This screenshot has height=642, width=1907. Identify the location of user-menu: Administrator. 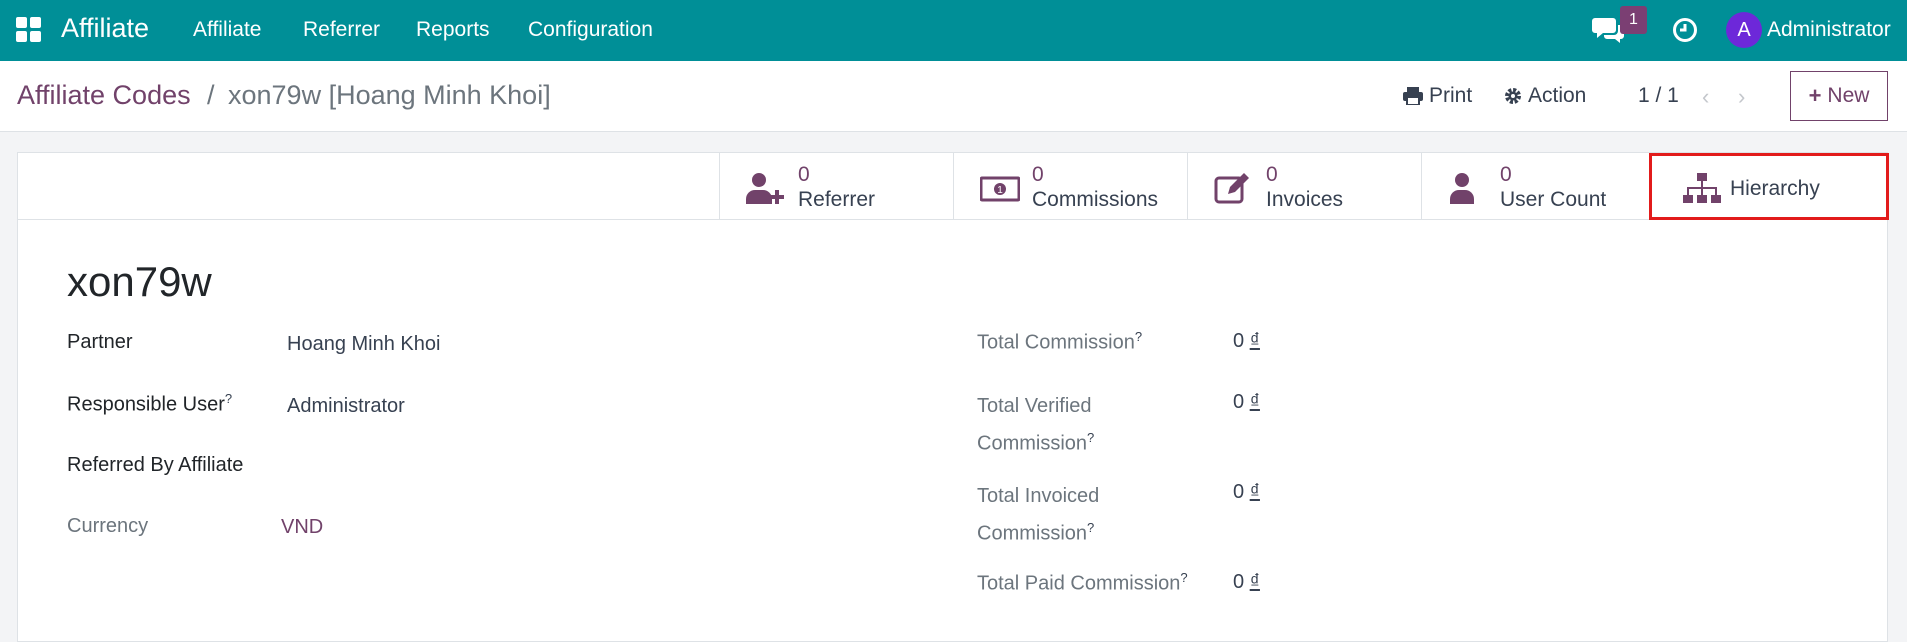
(1829, 30).